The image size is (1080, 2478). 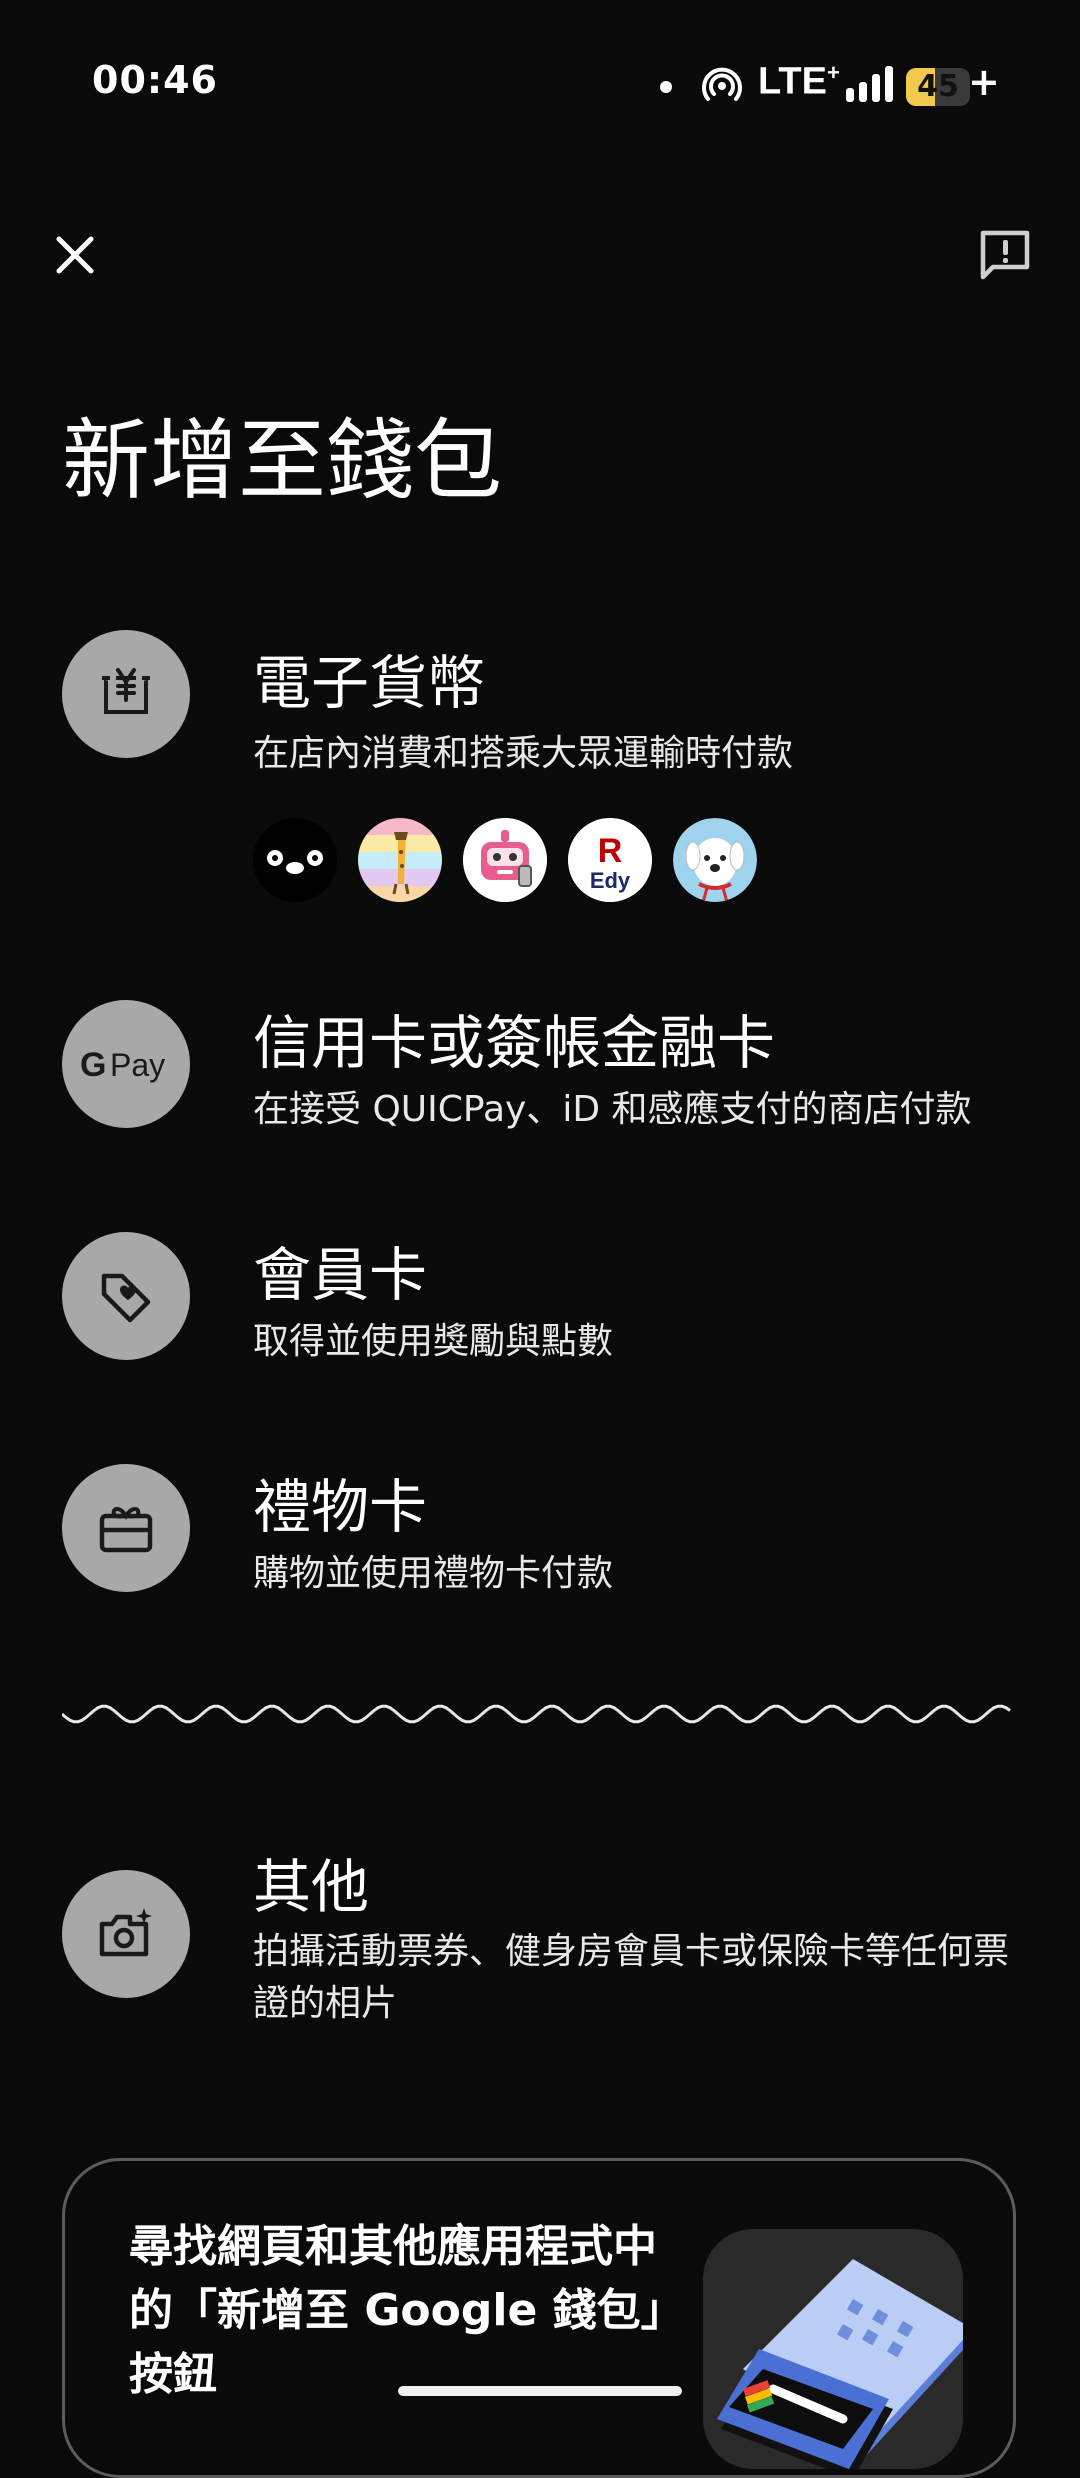 What do you see at coordinates (540, 1534) in the screenshot?
I see `option-gift-card: 禮物卡 購物並使用禮物卡付款` at bounding box center [540, 1534].